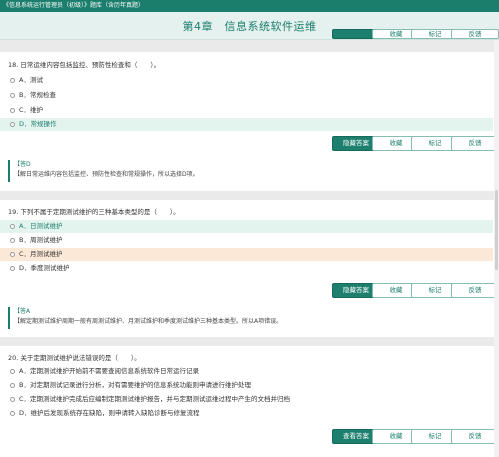  What do you see at coordinates (31, 110) in the screenshot?
I see `option-label: C．维护` at bounding box center [31, 110].